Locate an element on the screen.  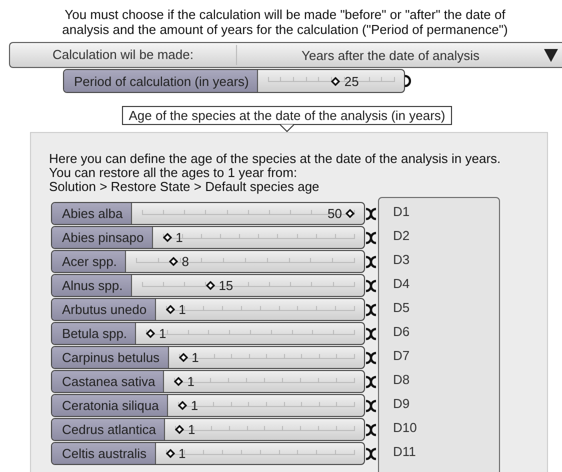
species-slider: Betula spp. 1 is located at coordinates (208, 333).